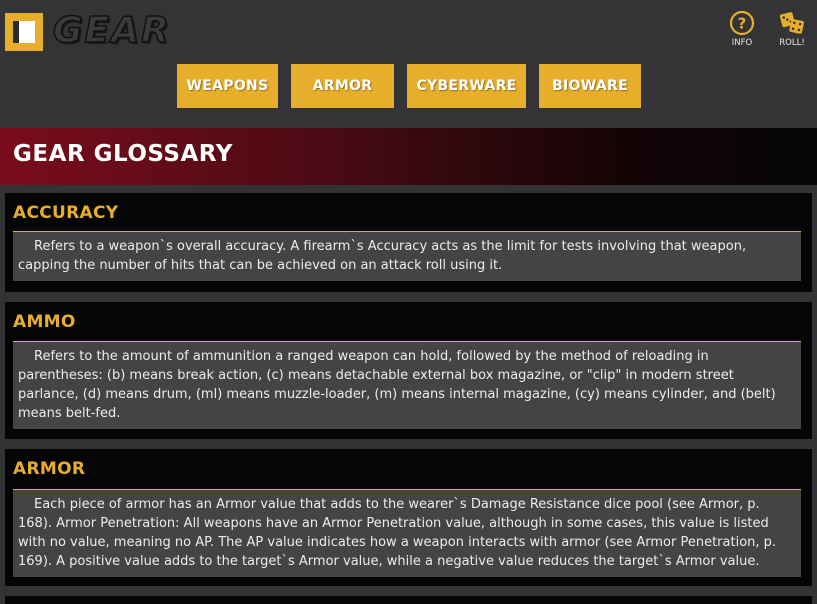  Describe the element at coordinates (590, 86) in the screenshot. I see `nav-bioware-button: BIOWARE` at that location.